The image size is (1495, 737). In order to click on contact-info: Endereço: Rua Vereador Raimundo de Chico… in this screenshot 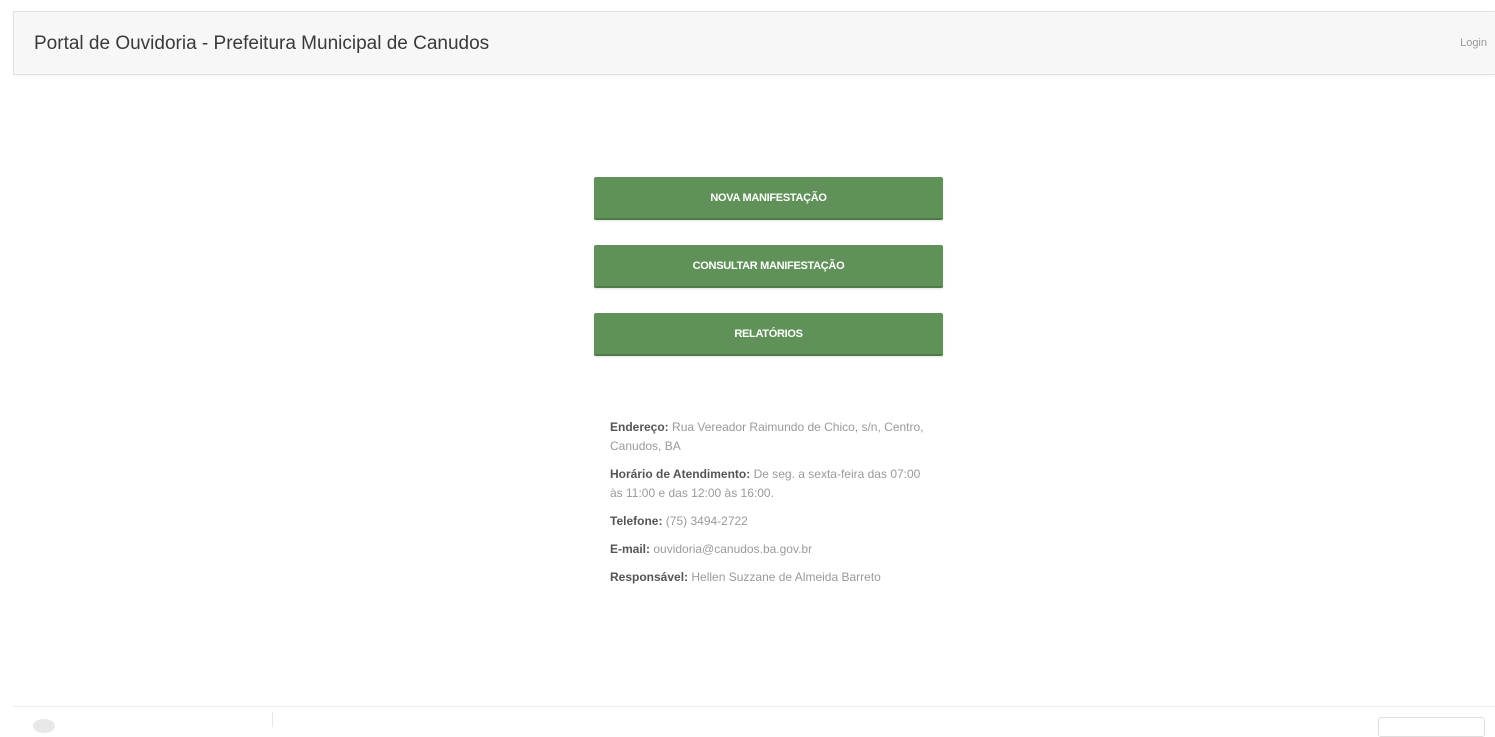, I will do `click(770, 507)`.